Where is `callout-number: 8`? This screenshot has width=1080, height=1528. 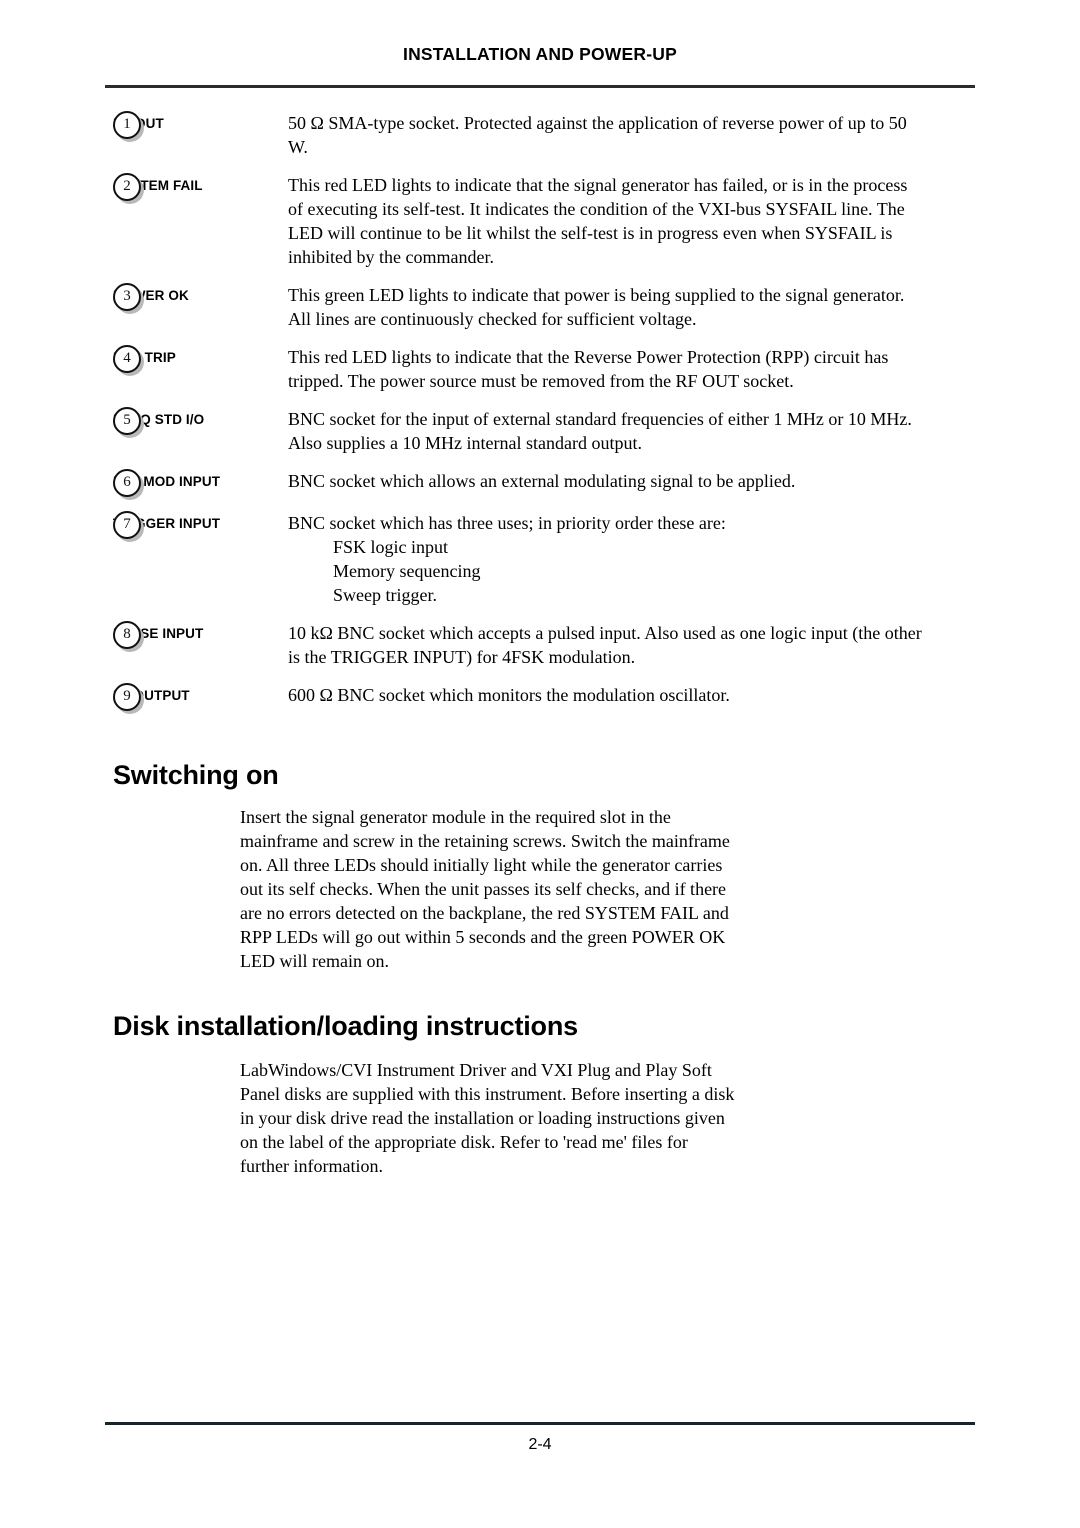 callout-number: 8 is located at coordinates (127, 634).